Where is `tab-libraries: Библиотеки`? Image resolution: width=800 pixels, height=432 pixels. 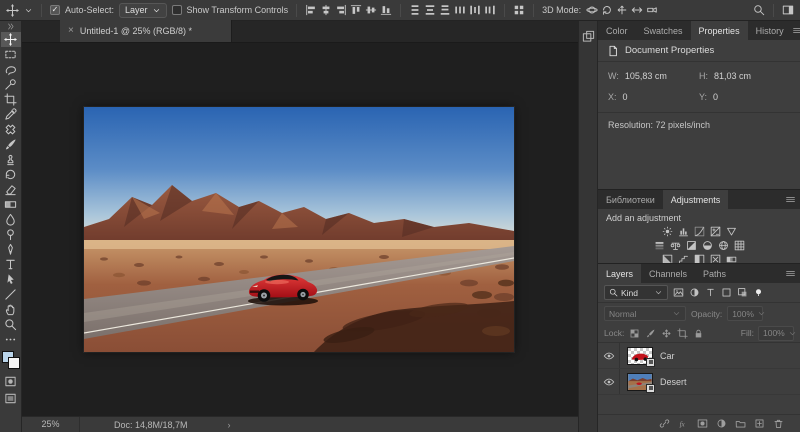 tab-libraries: Библиотеки is located at coordinates (630, 199).